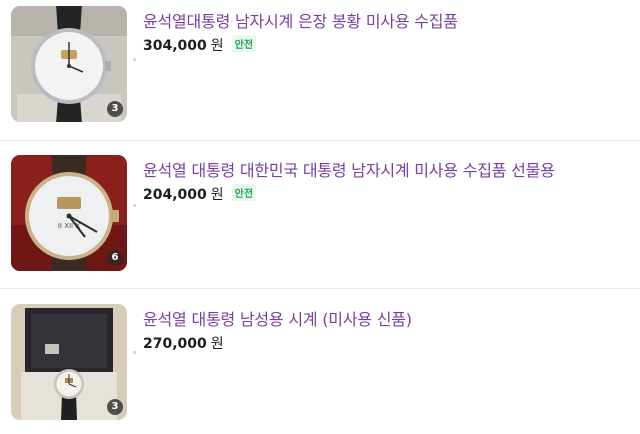  I want to click on product-title: 윤석열 대통령 대한민국 대통령 남자시계 미사용 수집품 선물용, so click(349, 169).